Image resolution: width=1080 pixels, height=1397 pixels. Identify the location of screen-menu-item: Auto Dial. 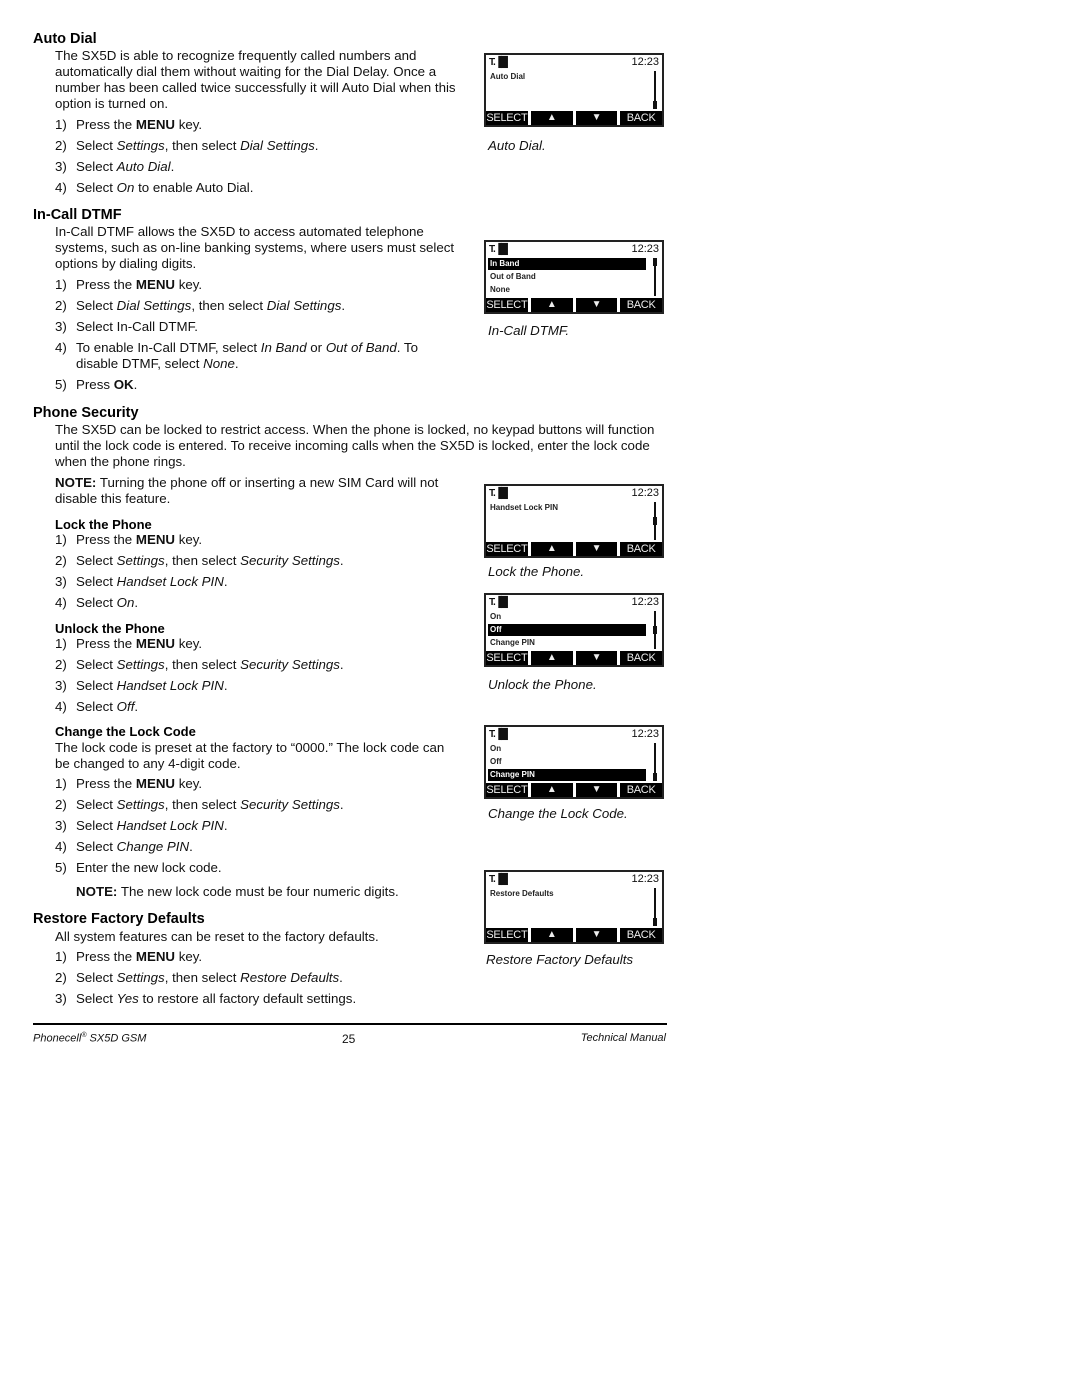
(508, 76).